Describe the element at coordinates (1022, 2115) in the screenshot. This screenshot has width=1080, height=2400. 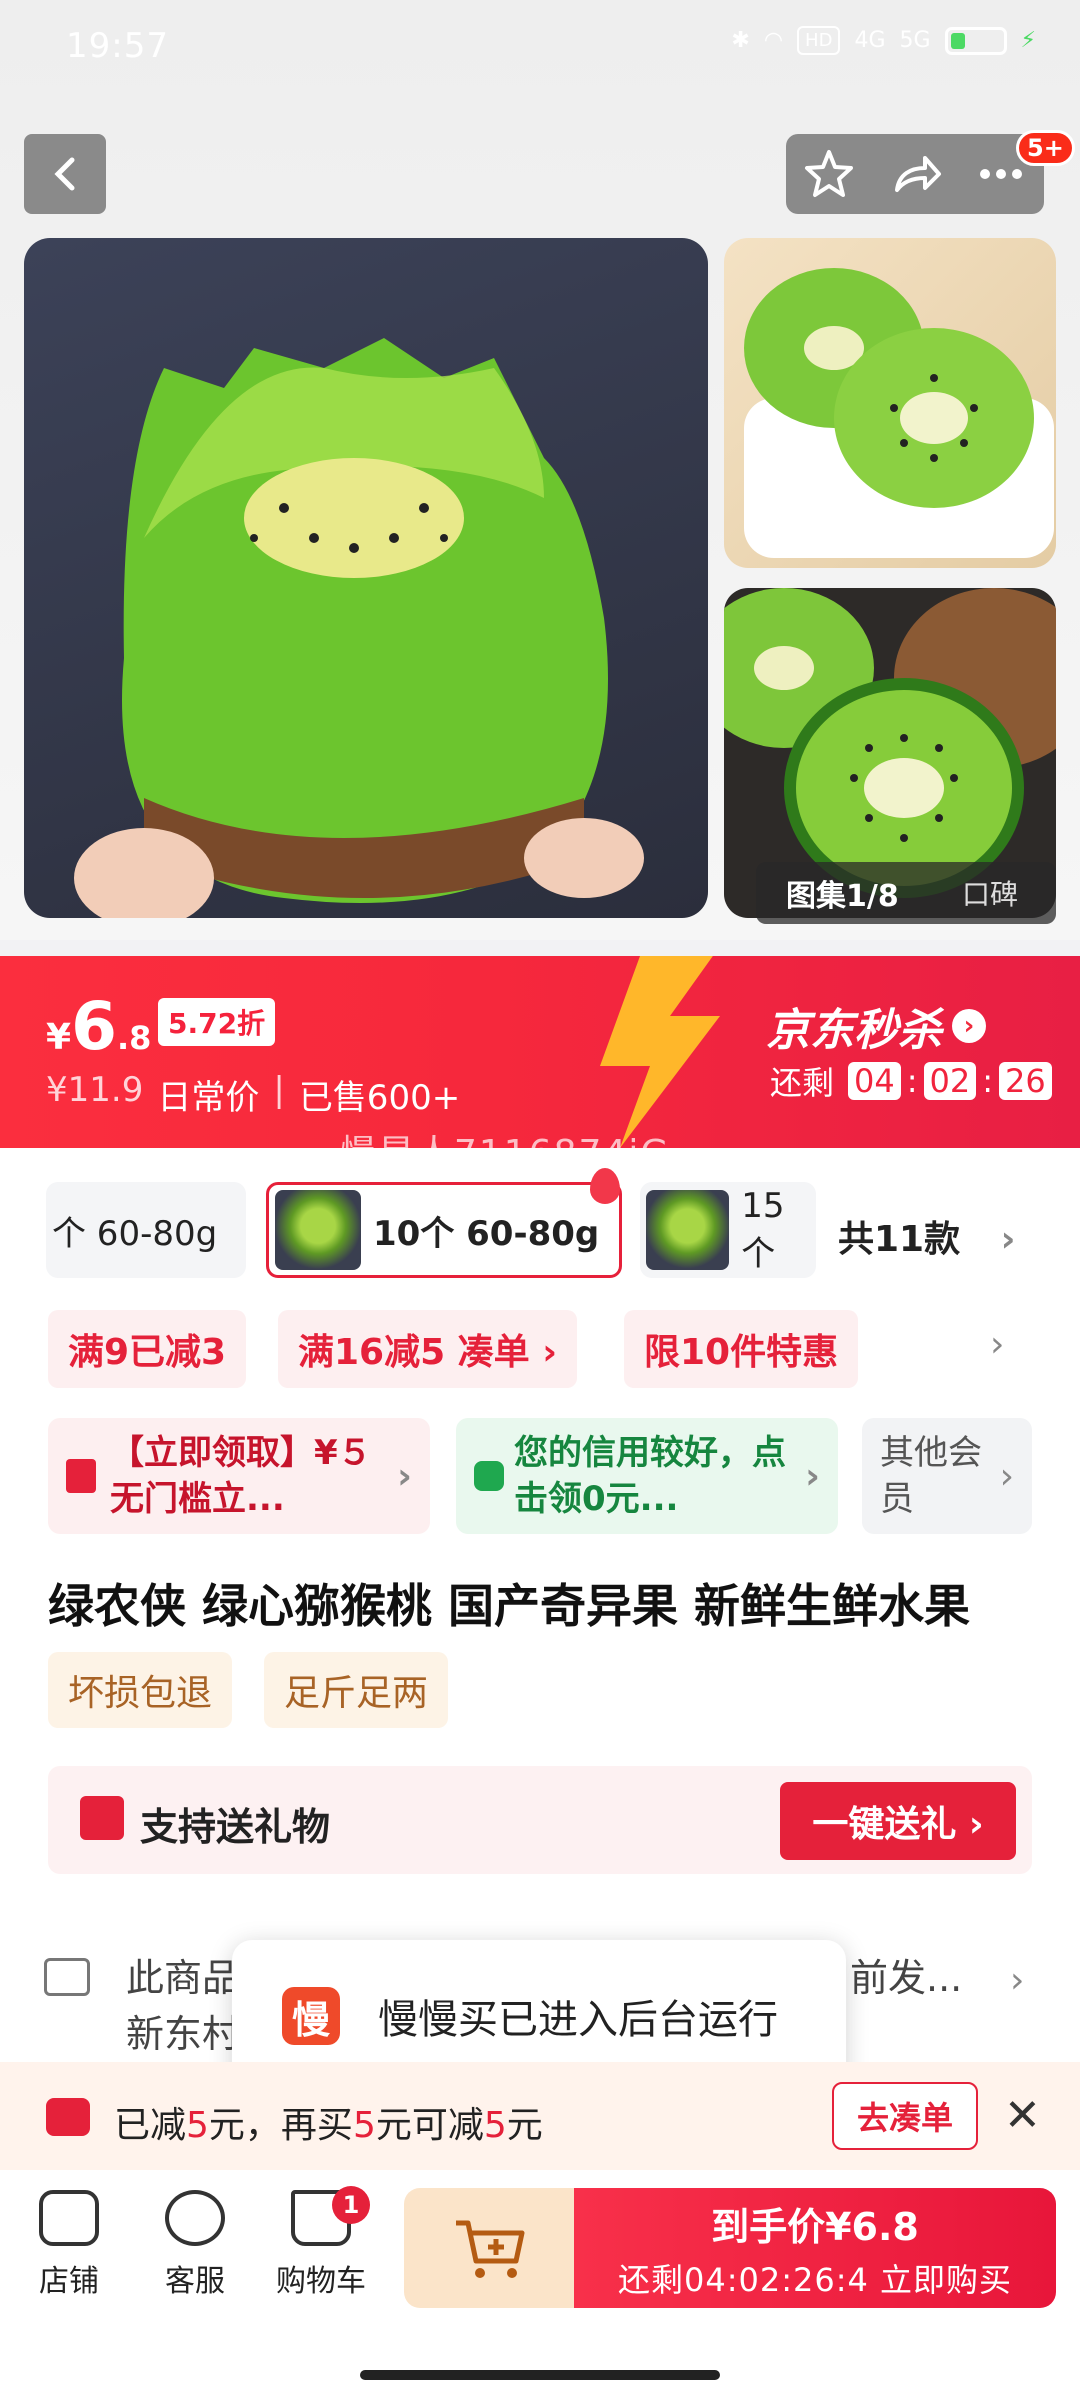
I see `close-icon: ✕` at that location.